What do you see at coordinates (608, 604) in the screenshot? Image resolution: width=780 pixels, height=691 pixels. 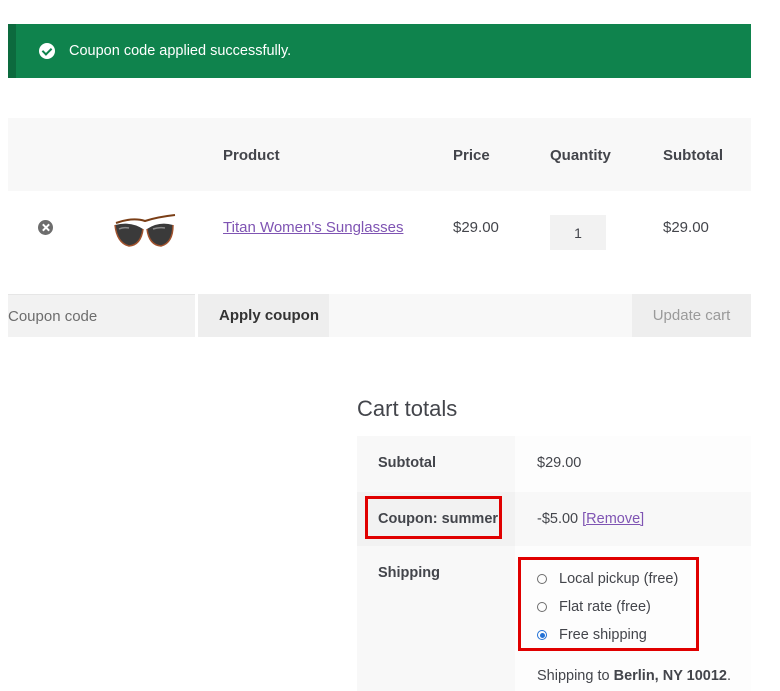 I see `shipping-highlight-box` at bounding box center [608, 604].